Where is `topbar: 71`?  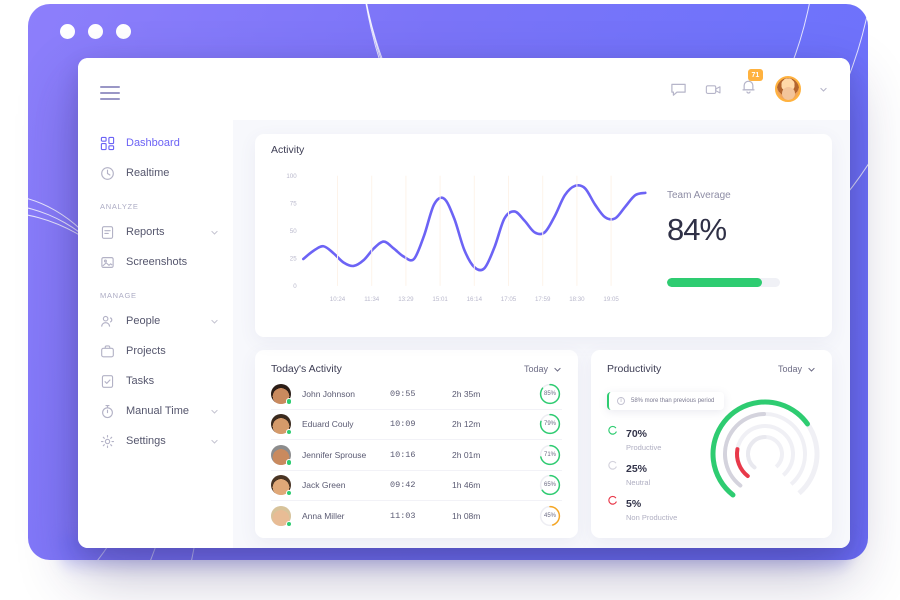 topbar: 71 is located at coordinates (541, 89).